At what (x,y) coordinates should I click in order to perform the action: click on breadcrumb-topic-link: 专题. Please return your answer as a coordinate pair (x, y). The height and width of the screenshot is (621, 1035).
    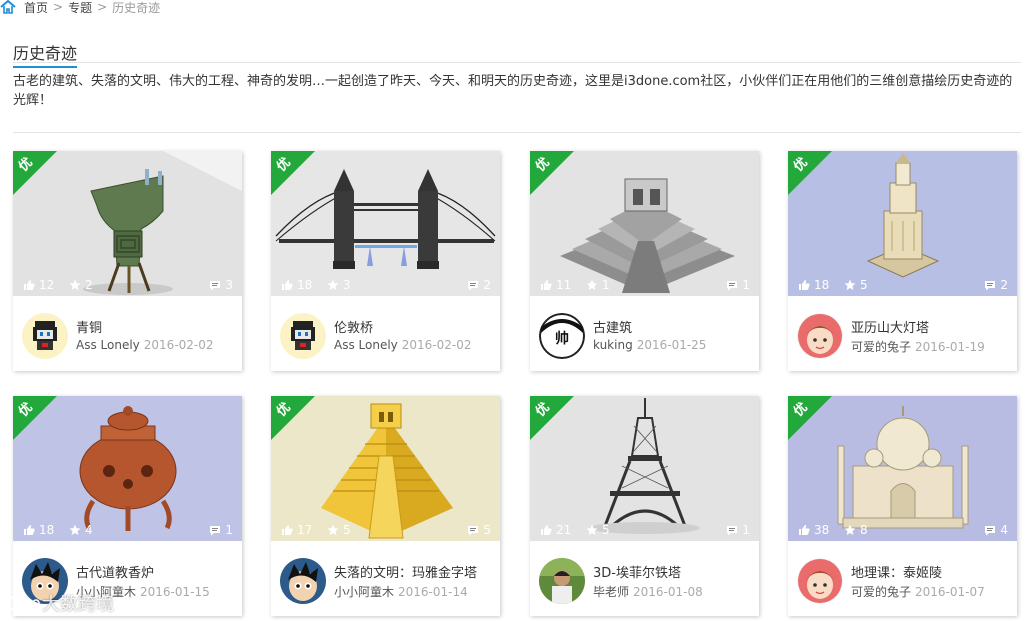
    Looking at the image, I should click on (80, 8).